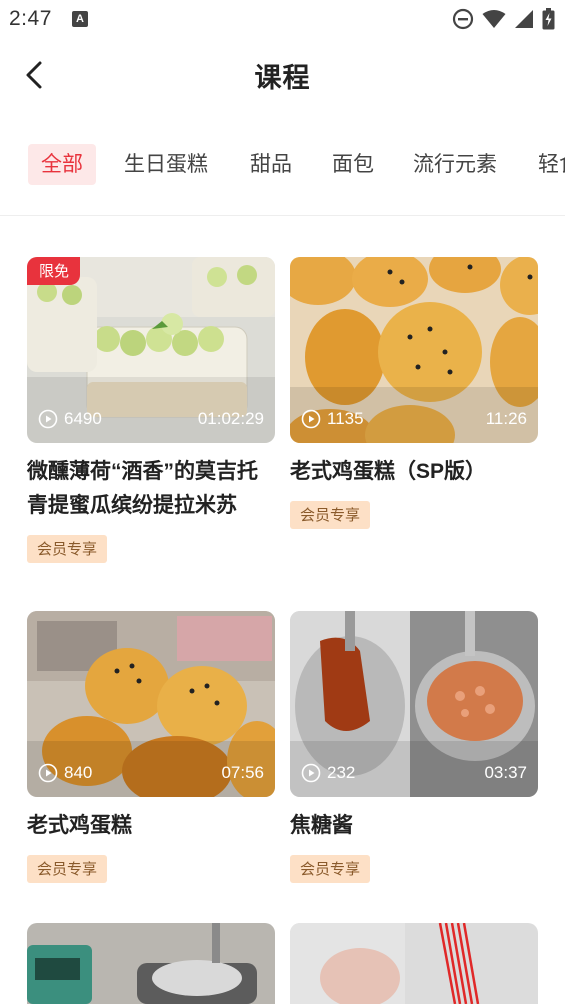  What do you see at coordinates (494, 19) in the screenshot?
I see `wifi-icon` at bounding box center [494, 19].